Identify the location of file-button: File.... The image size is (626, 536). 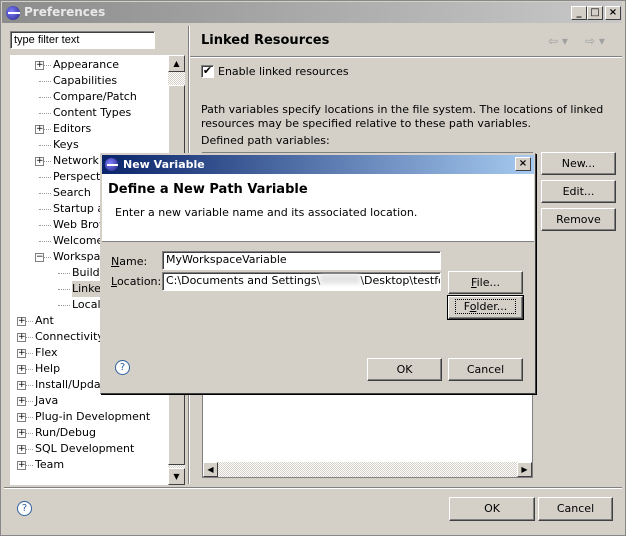
(485, 282).